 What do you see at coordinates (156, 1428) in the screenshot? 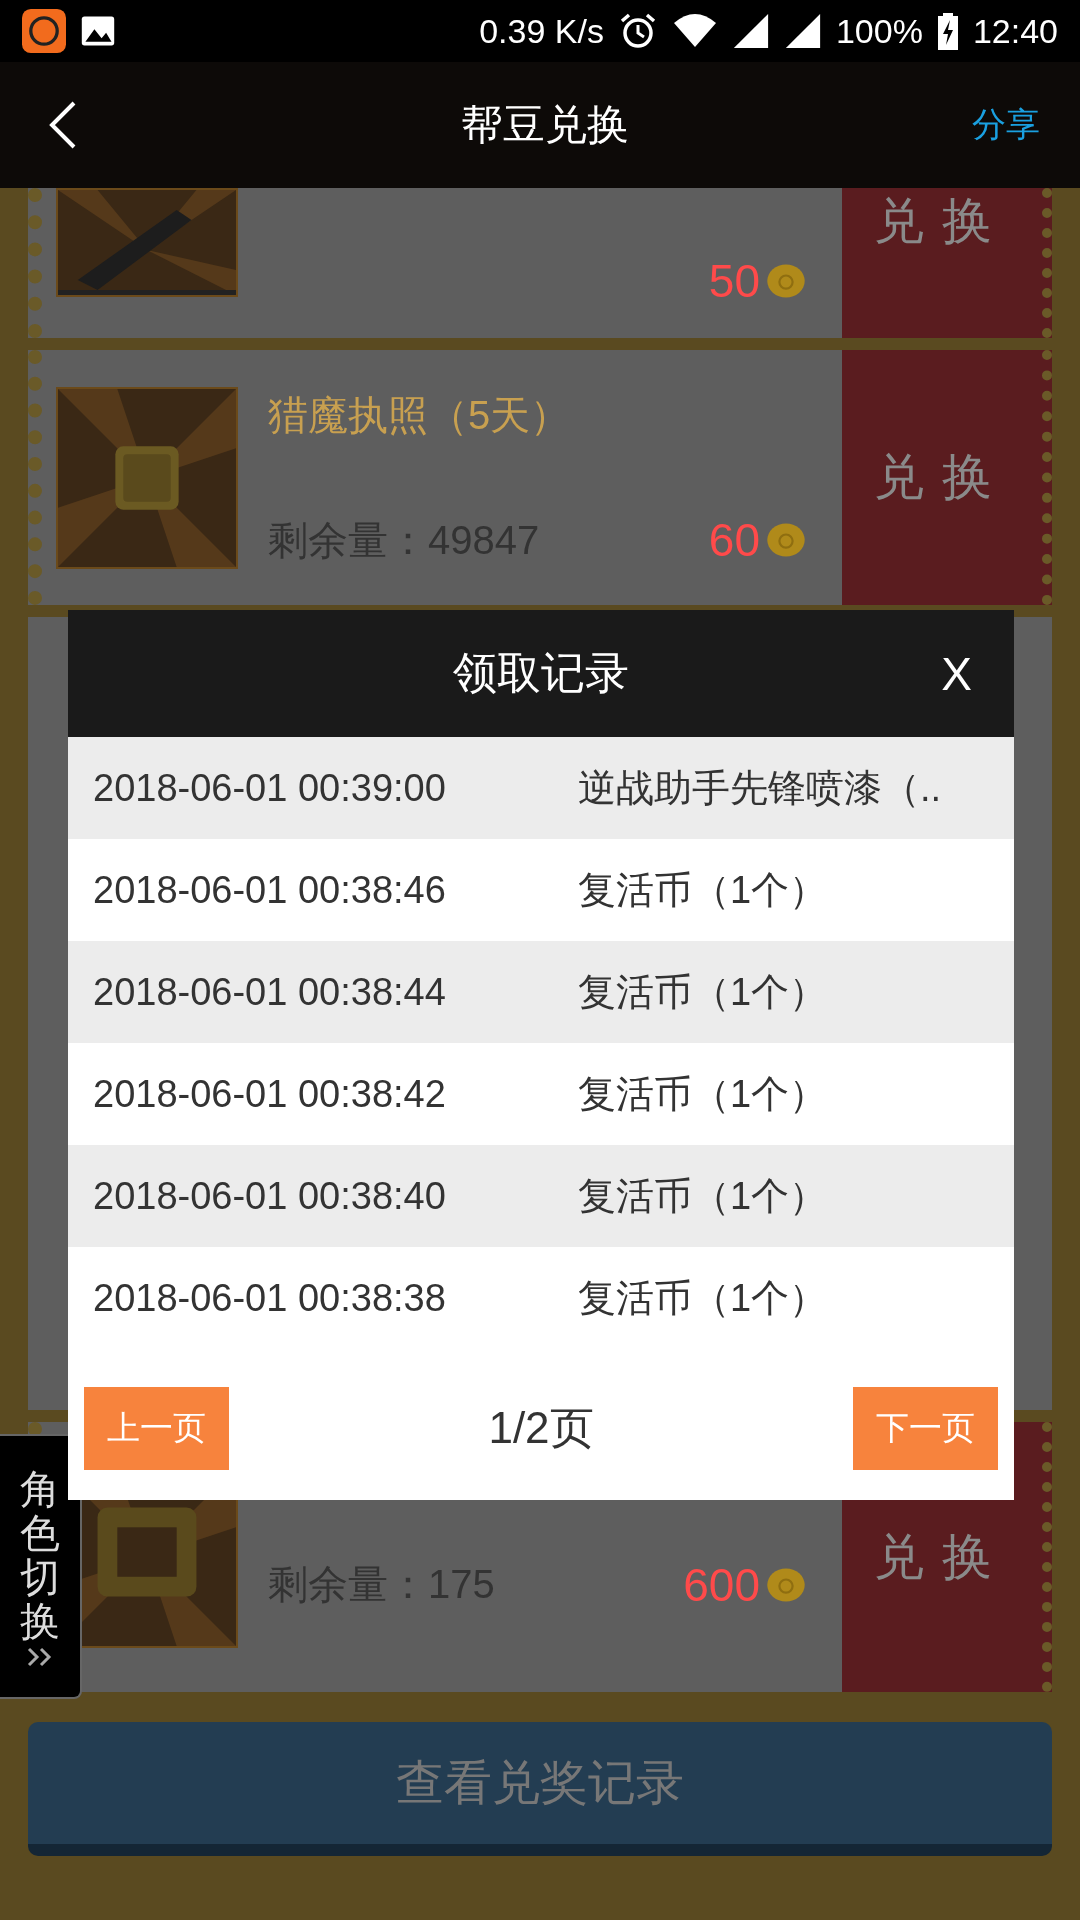
I see `prev-page-button: 上一页` at bounding box center [156, 1428].